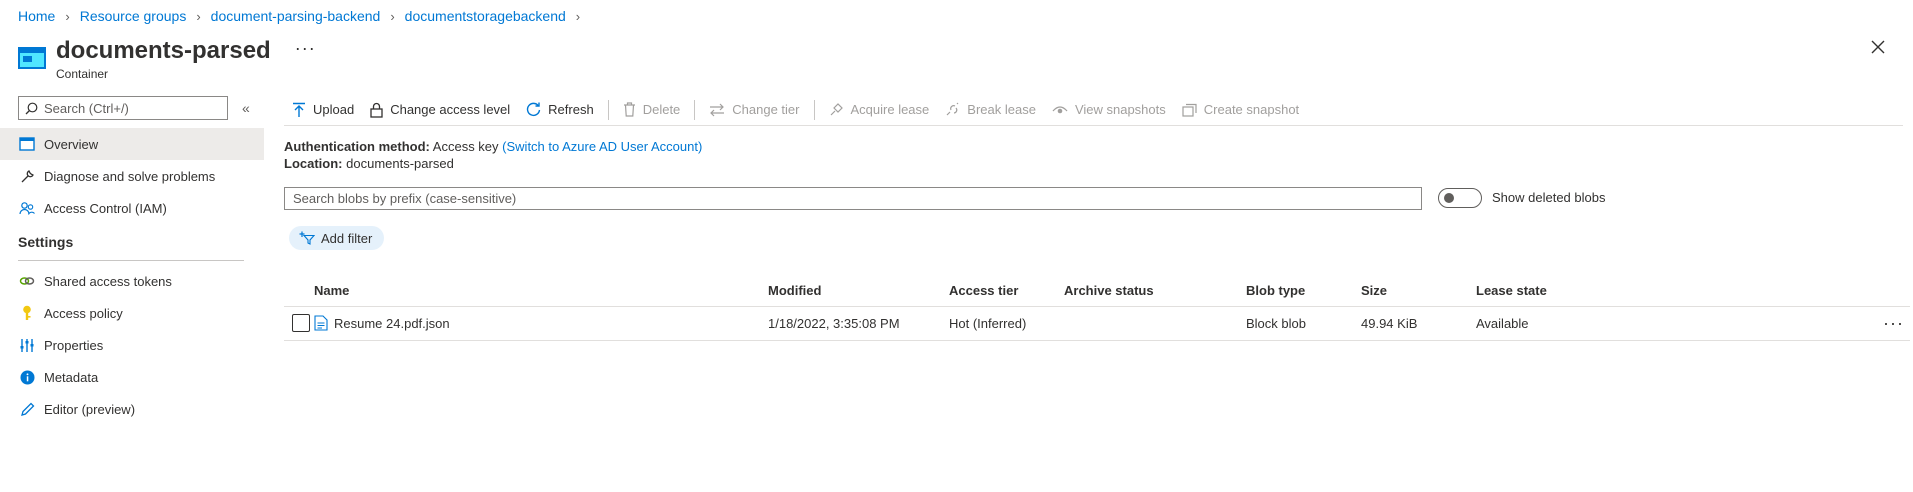  Describe the element at coordinates (74, 345) in the screenshot. I see `nav-item-label: Properties` at that location.